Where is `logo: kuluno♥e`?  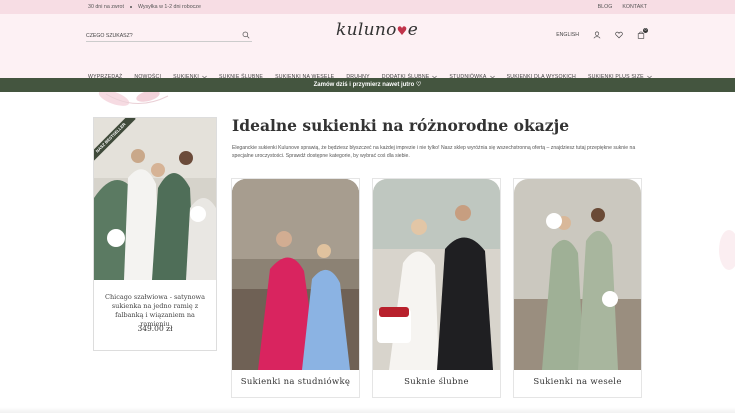 logo: kuluno♥e is located at coordinates (377, 30).